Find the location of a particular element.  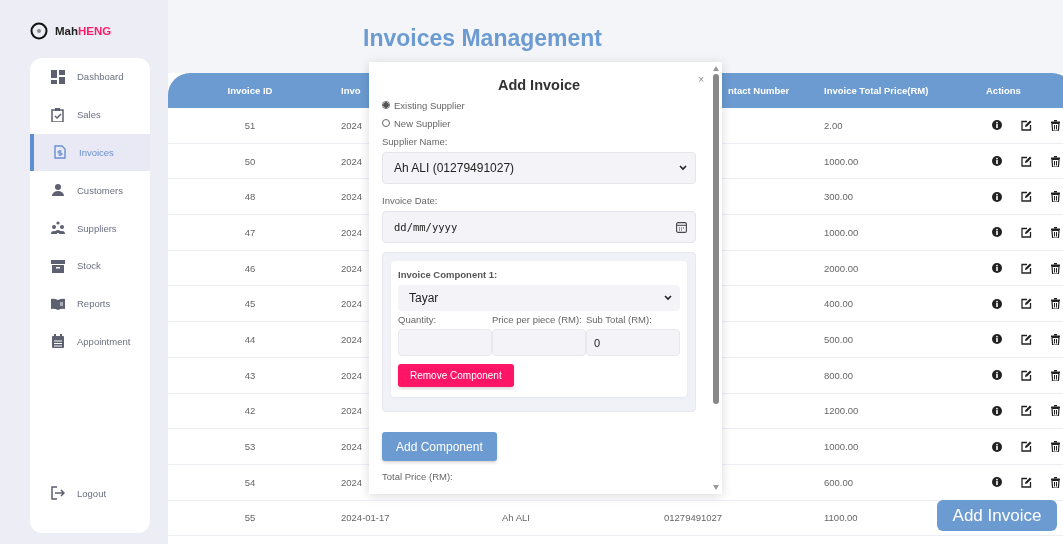

table-cell-text: 45 is located at coordinates (250, 304).